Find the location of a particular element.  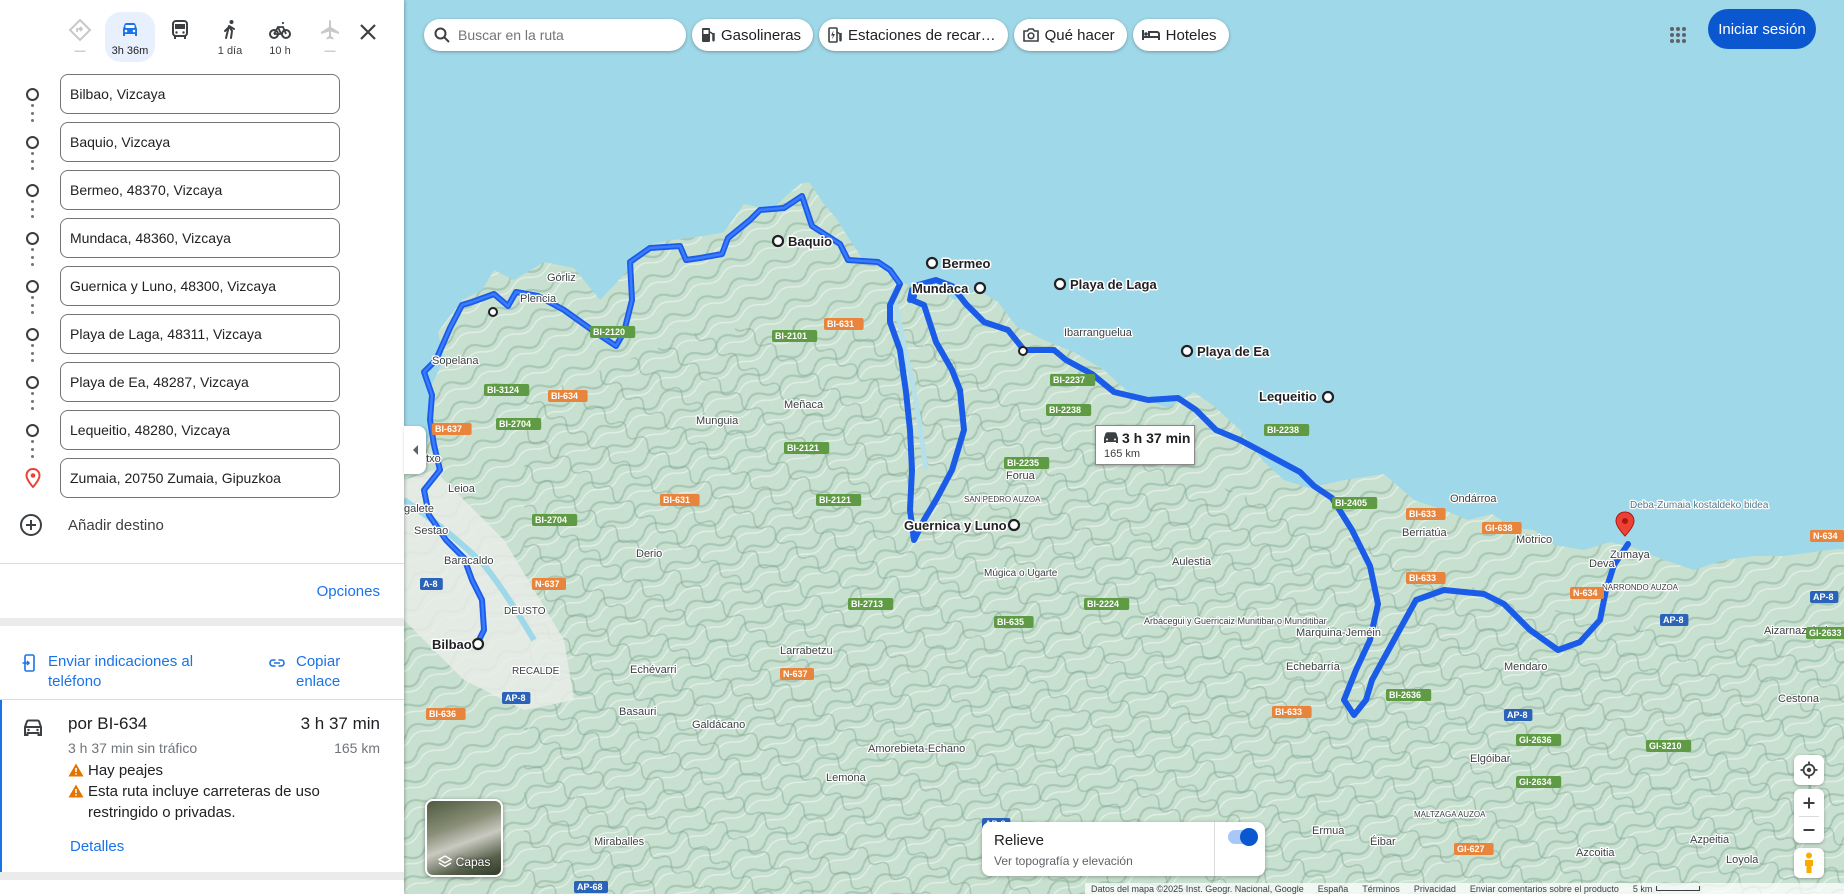

chip-things-to-do: Qué hacer is located at coordinates (1070, 35).